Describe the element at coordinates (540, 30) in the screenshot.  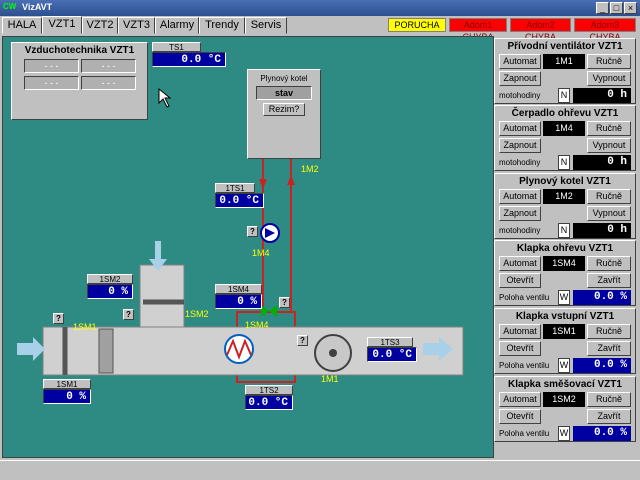
I see `alarm-adom2: Adom2 CHYBA` at that location.